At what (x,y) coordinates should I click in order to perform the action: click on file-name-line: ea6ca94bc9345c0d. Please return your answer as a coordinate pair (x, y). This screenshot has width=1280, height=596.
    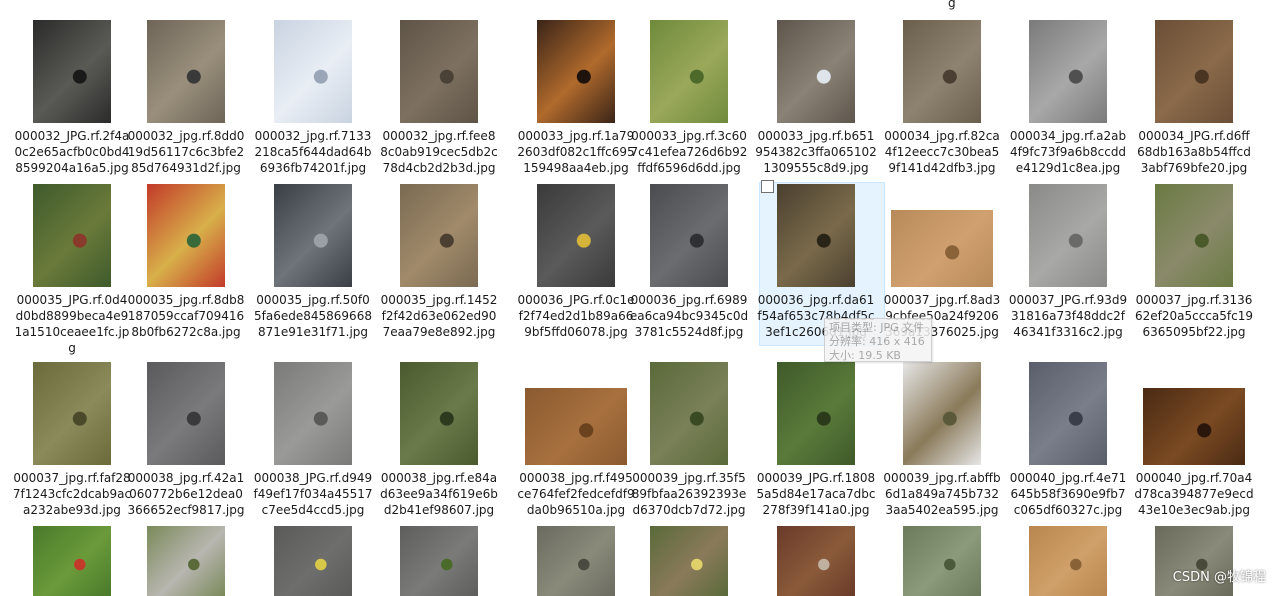
    Looking at the image, I should click on (689, 316).